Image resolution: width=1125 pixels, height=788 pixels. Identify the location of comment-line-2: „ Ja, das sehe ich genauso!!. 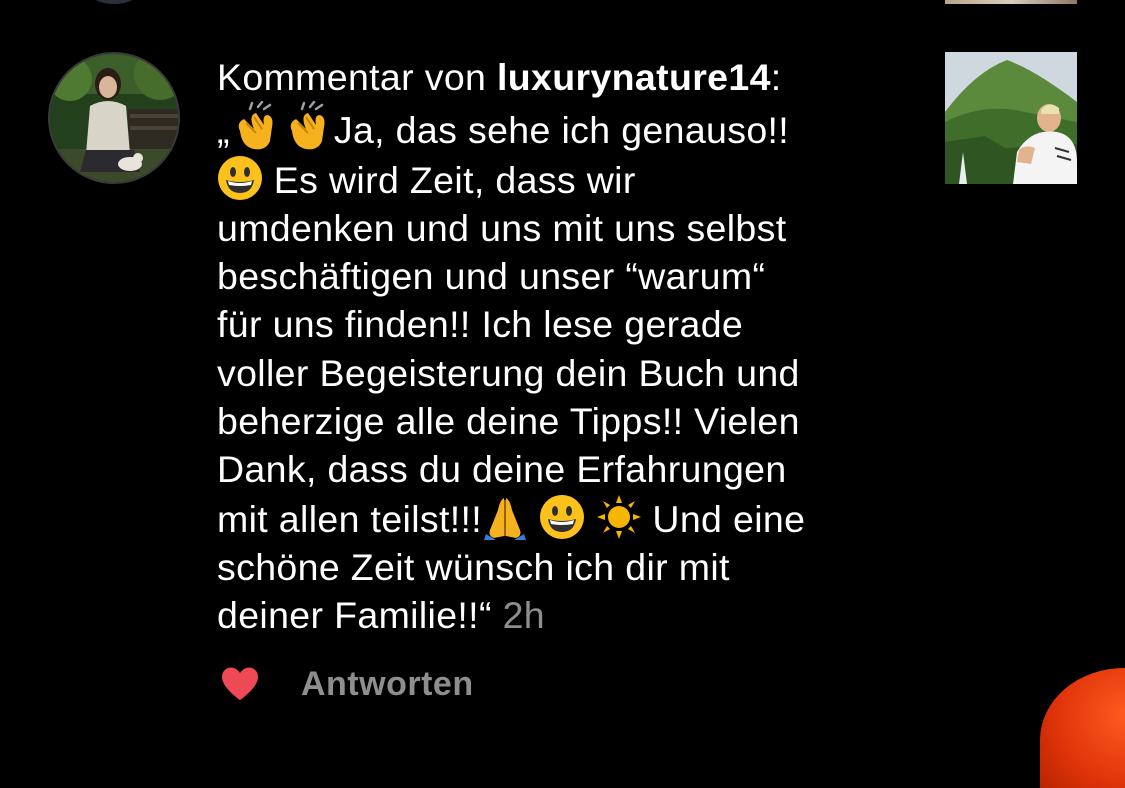
(562, 127).